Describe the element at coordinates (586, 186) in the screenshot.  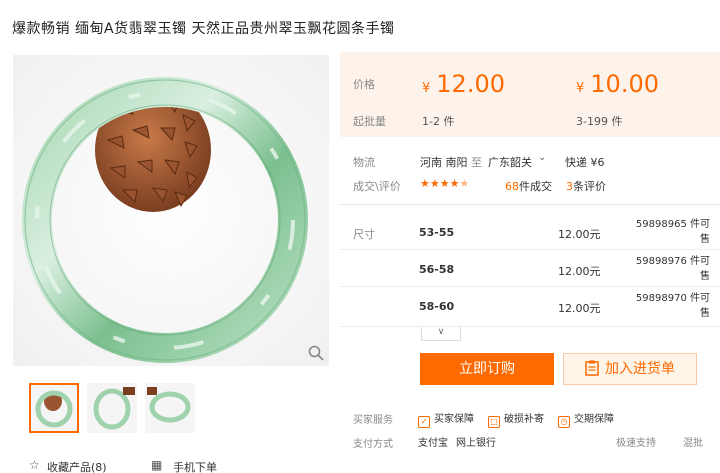
I see `review-stat: 3条评价` at that location.